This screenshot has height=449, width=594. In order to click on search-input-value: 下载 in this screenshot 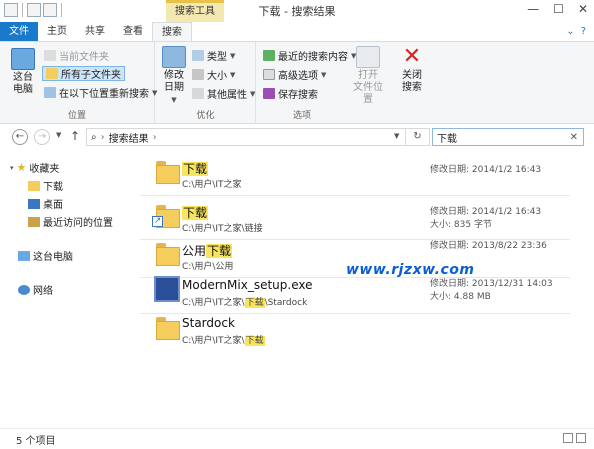, I will do `click(447, 139)`.